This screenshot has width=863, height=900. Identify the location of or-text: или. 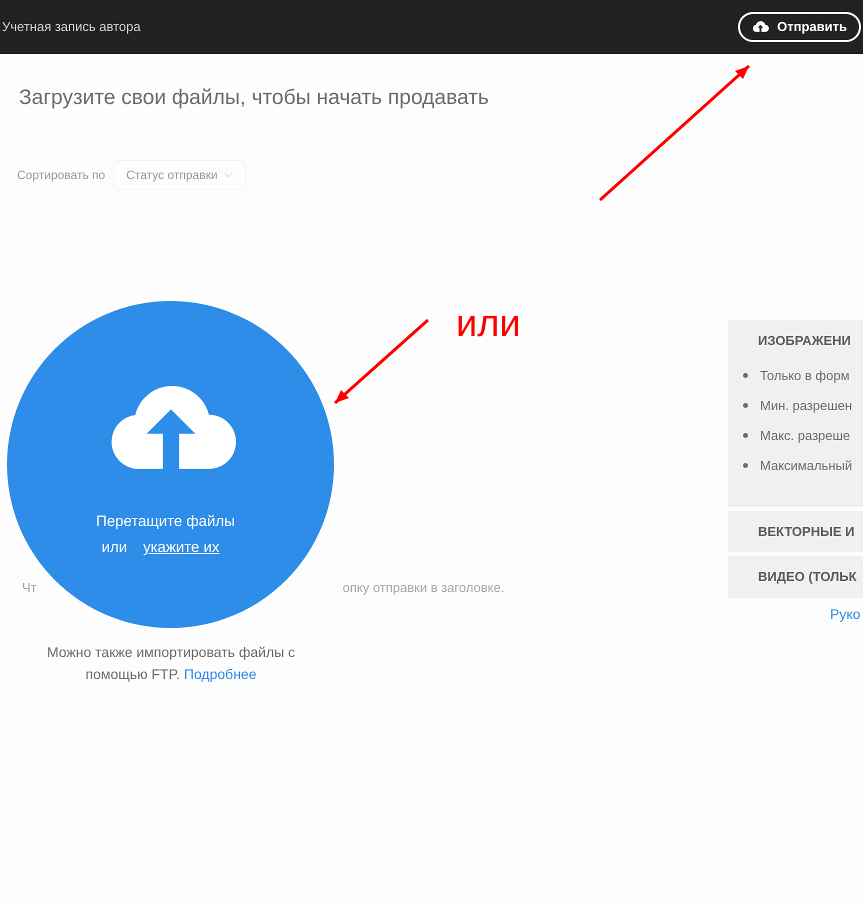
(115, 548).